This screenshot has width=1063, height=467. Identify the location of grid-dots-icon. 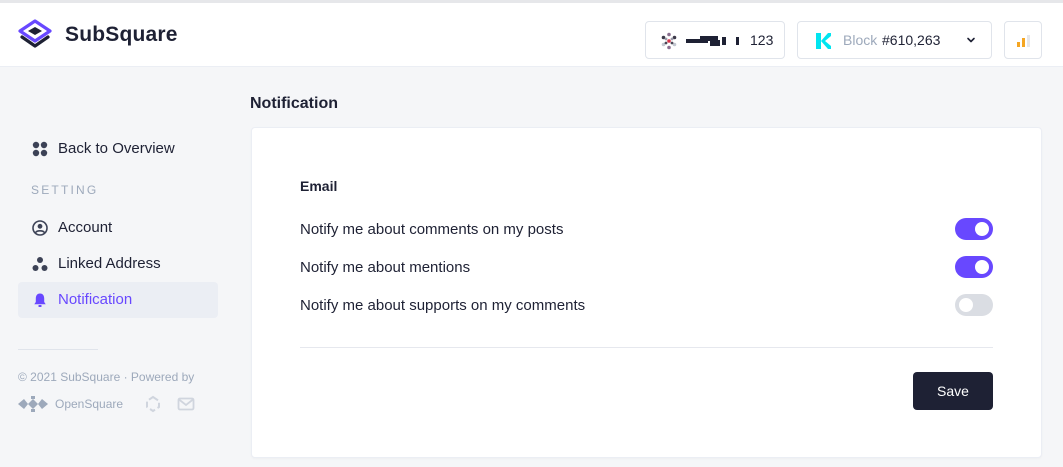
(40, 149).